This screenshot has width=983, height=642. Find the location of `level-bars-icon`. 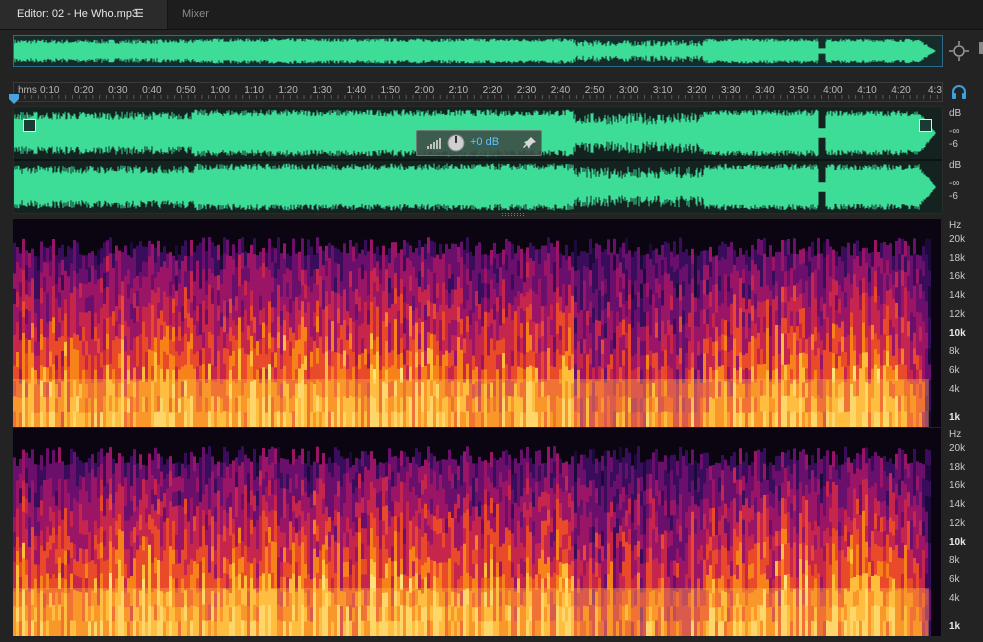

level-bars-icon is located at coordinates (434, 143).